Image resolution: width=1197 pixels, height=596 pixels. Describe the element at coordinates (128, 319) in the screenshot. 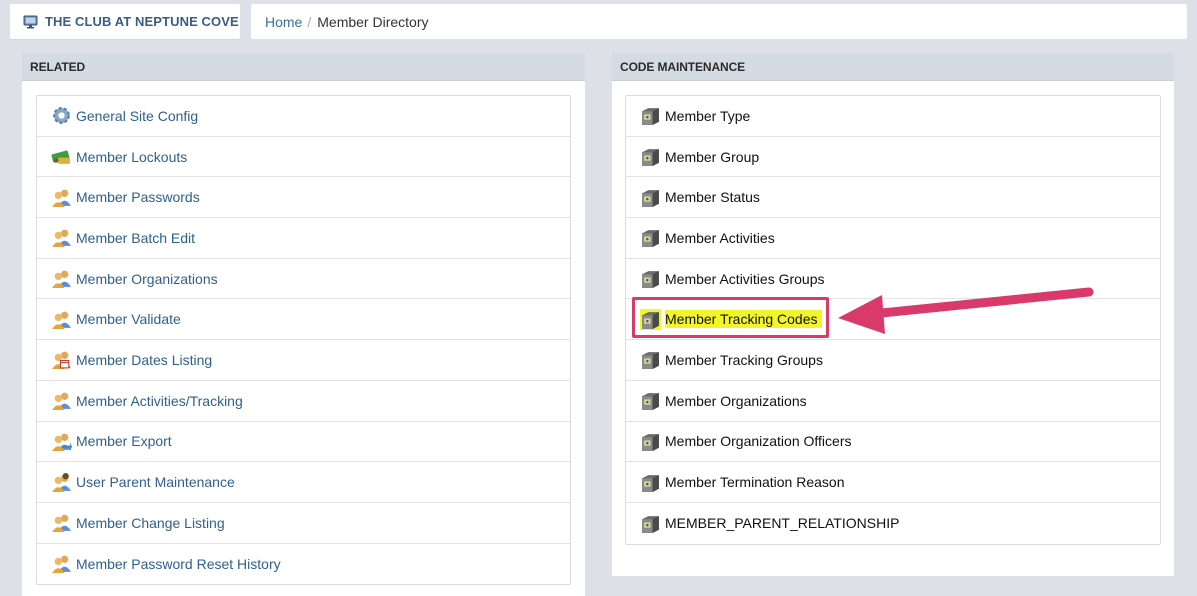

I see `related-item-label: Member Validate` at that location.